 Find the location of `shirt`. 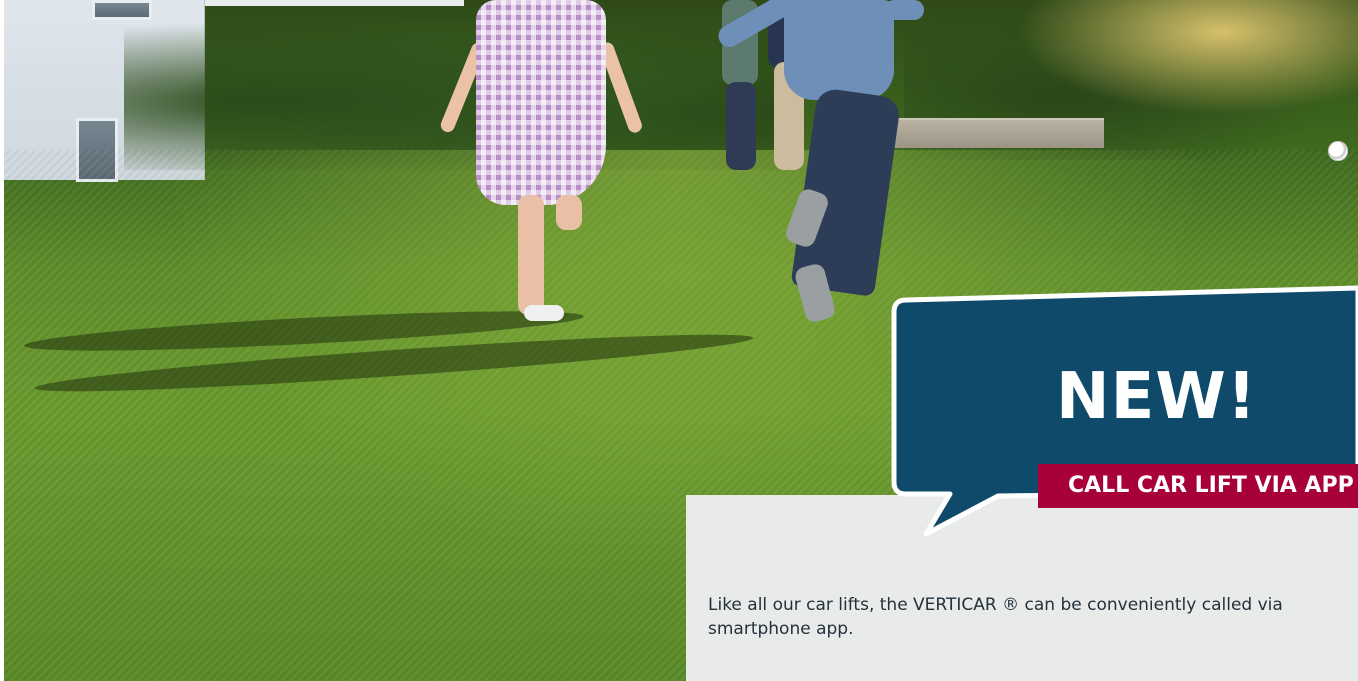

shirt is located at coordinates (839, 50).